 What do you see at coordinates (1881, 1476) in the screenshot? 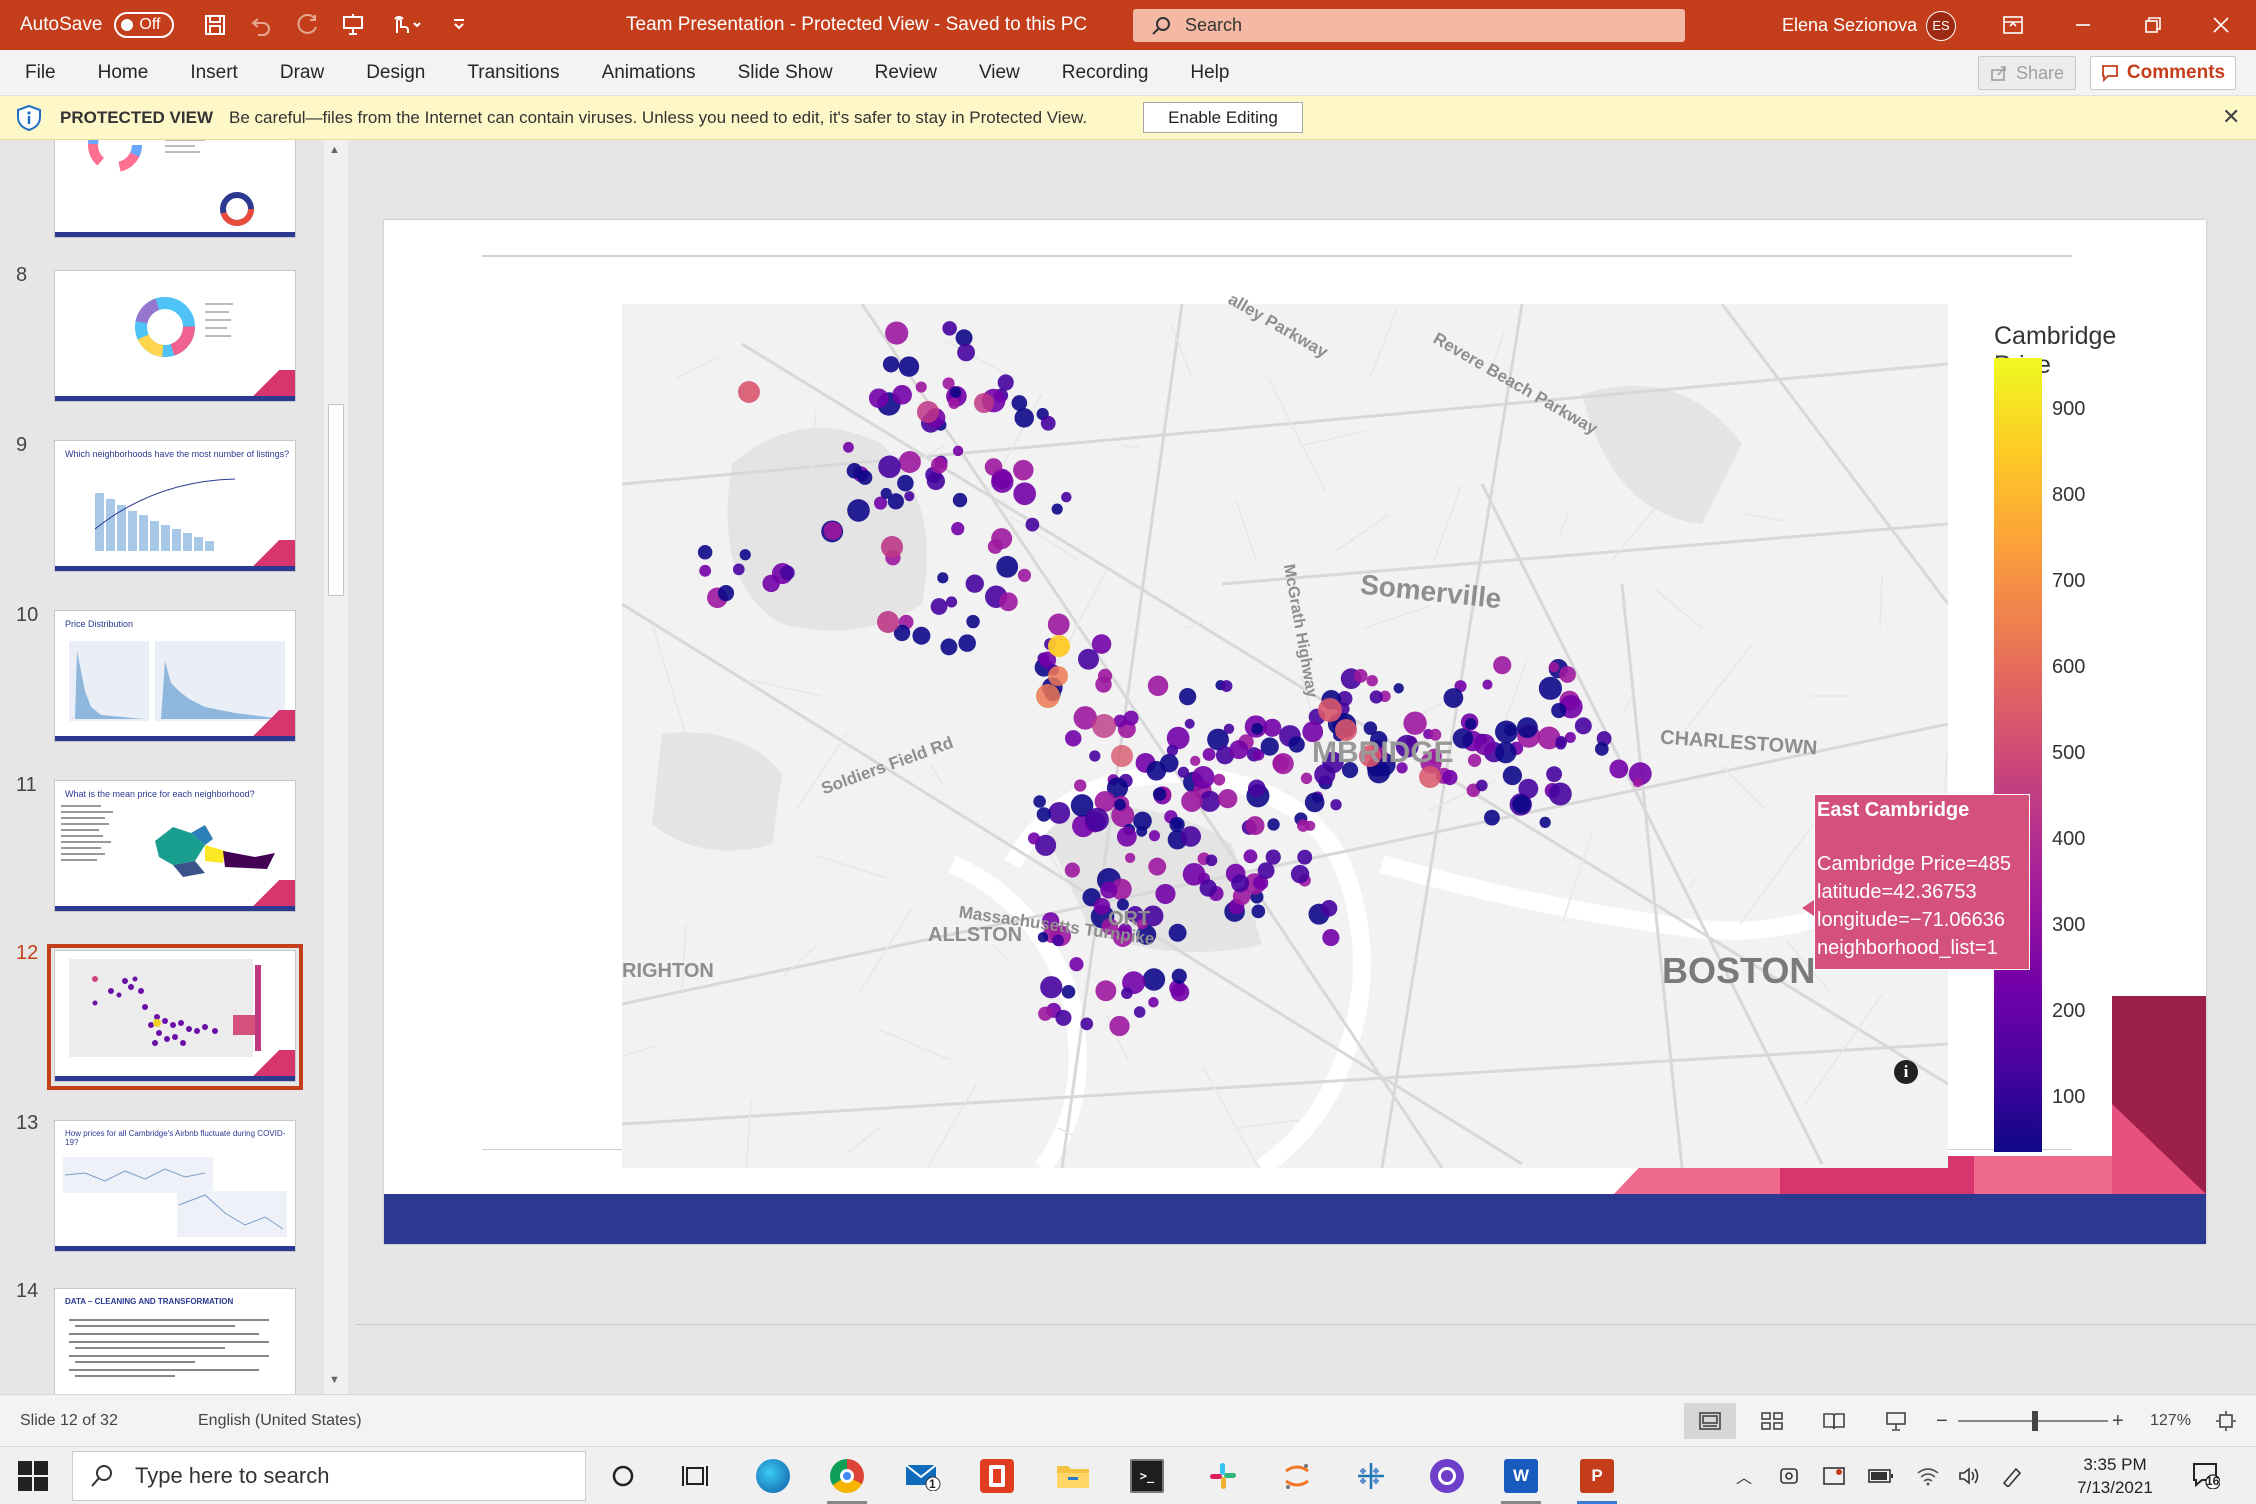
I see `battery-icon` at bounding box center [1881, 1476].